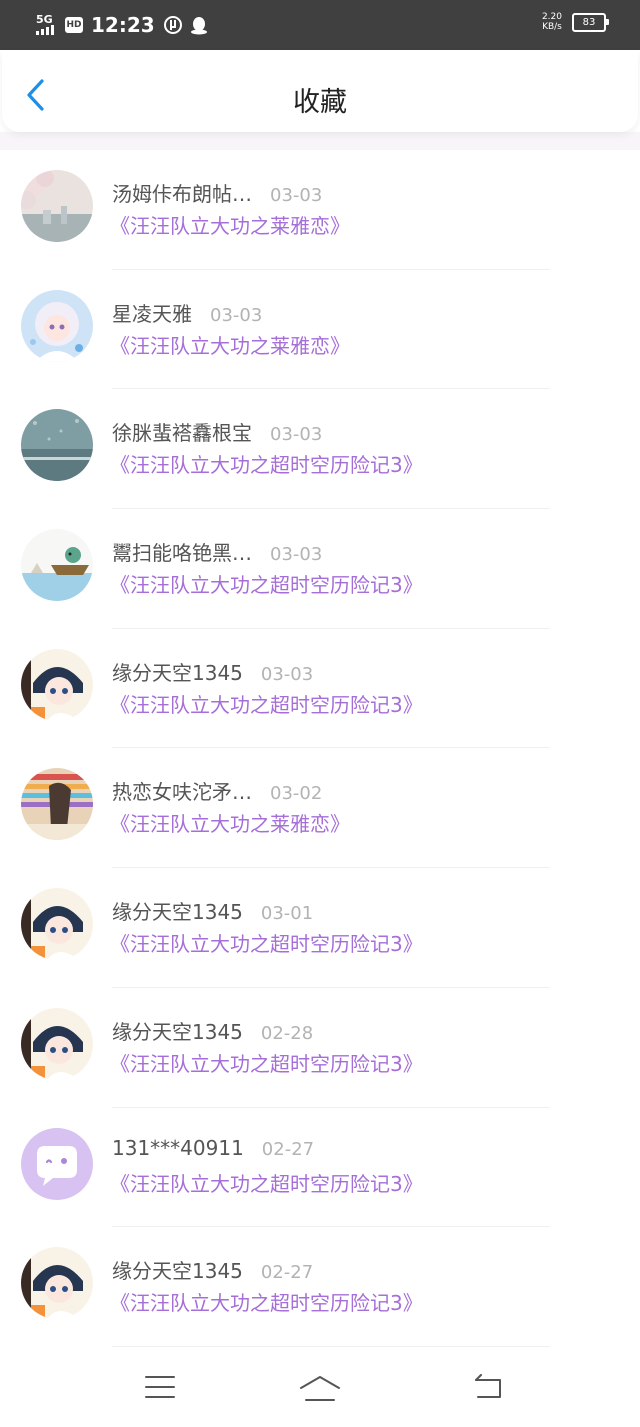  I want to click on avatar-cherry-blossom-image, so click(57, 206).